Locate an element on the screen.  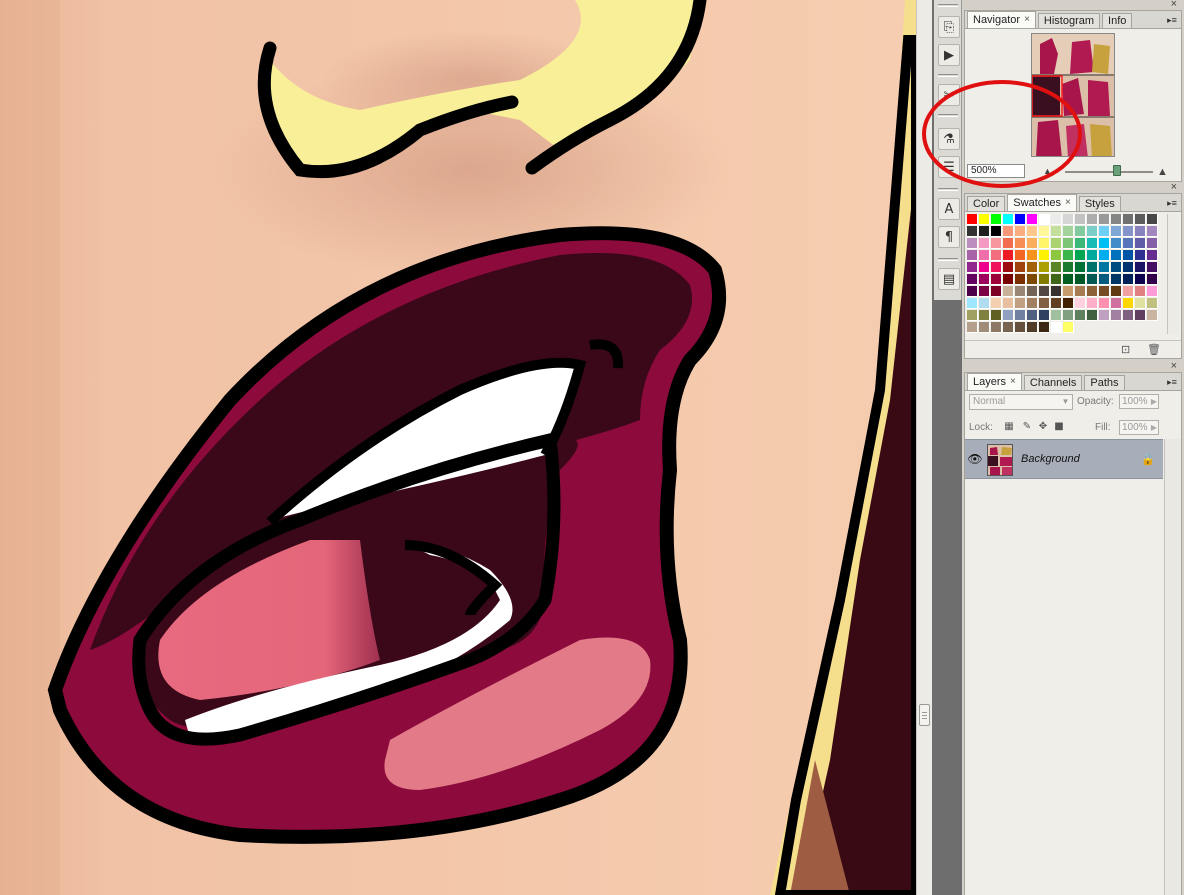
layers-scrollbar is located at coordinates (1172, 667).